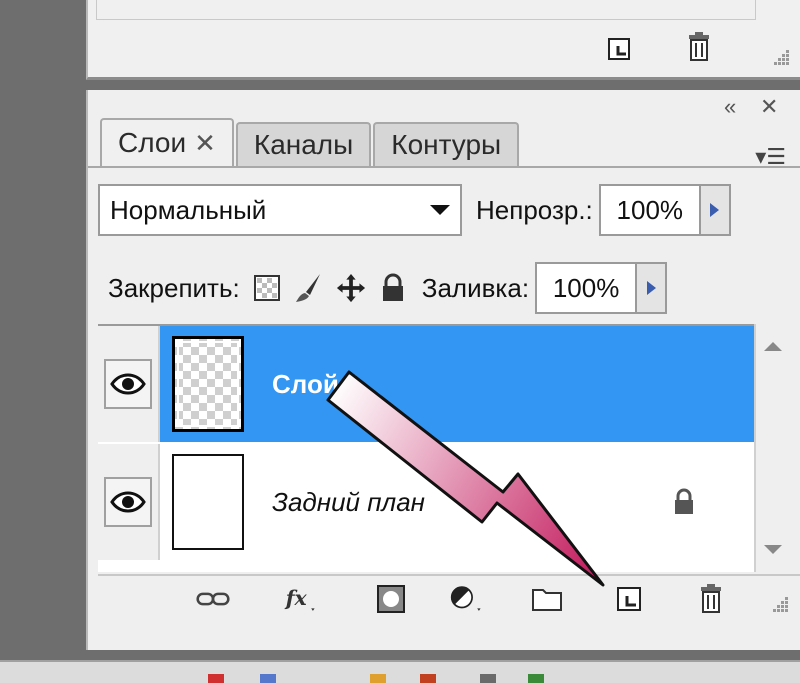 This screenshot has height=683, width=800. Describe the element at coordinates (351, 288) in the screenshot. I see `lock-position-move-icon` at that location.